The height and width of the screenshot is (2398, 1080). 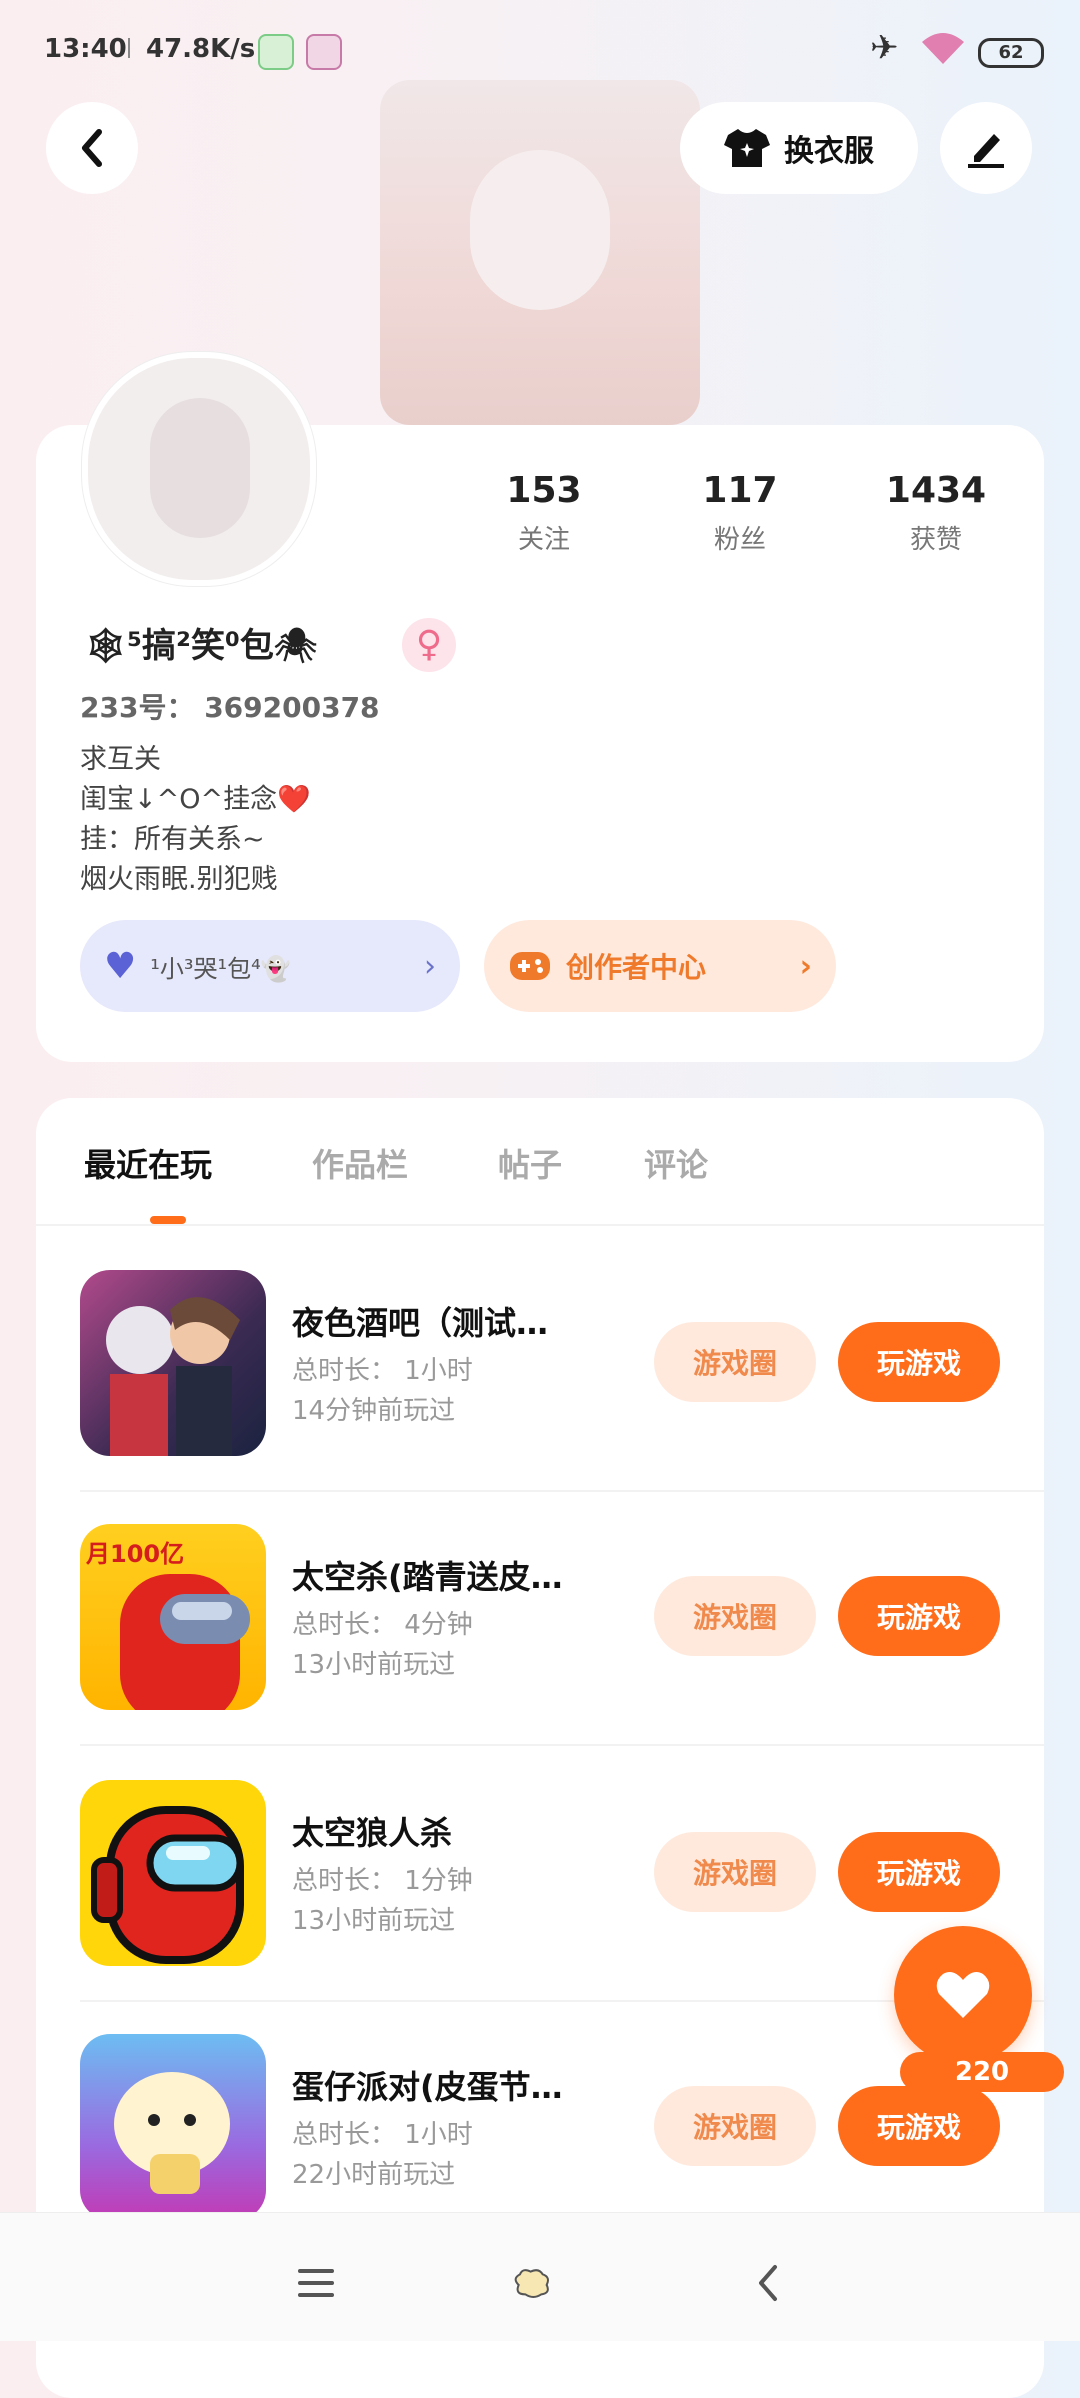 What do you see at coordinates (382, 1881) in the screenshot?
I see `play-duration: 总时长： 1分钟` at bounding box center [382, 1881].